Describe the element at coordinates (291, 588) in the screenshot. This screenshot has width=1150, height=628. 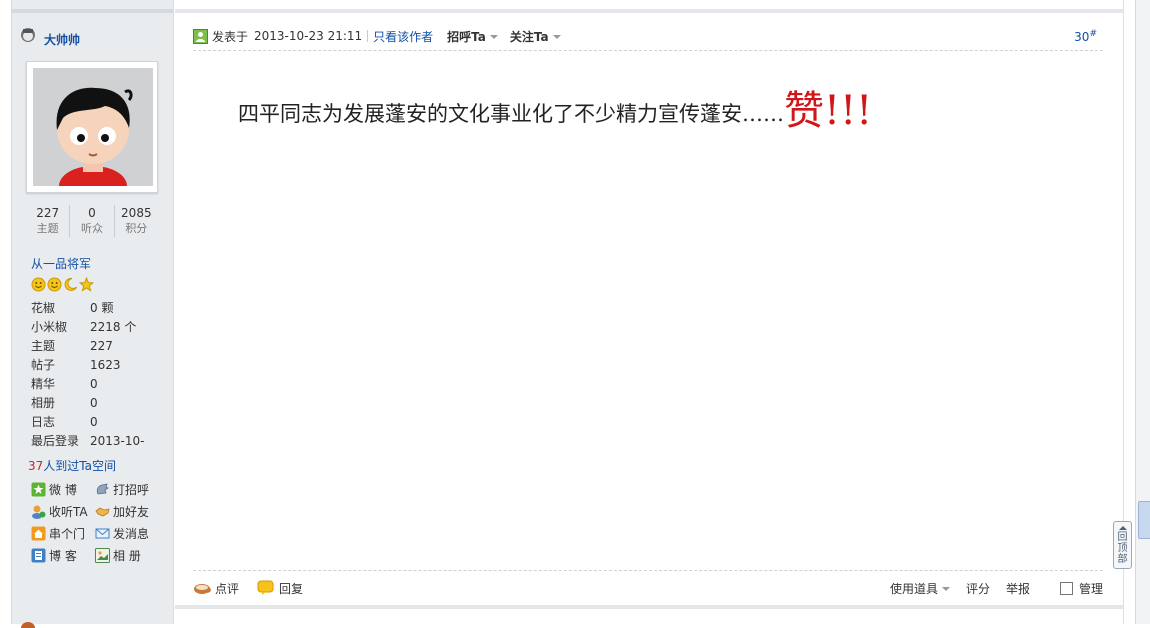
I see `reply-label: 回复` at that location.